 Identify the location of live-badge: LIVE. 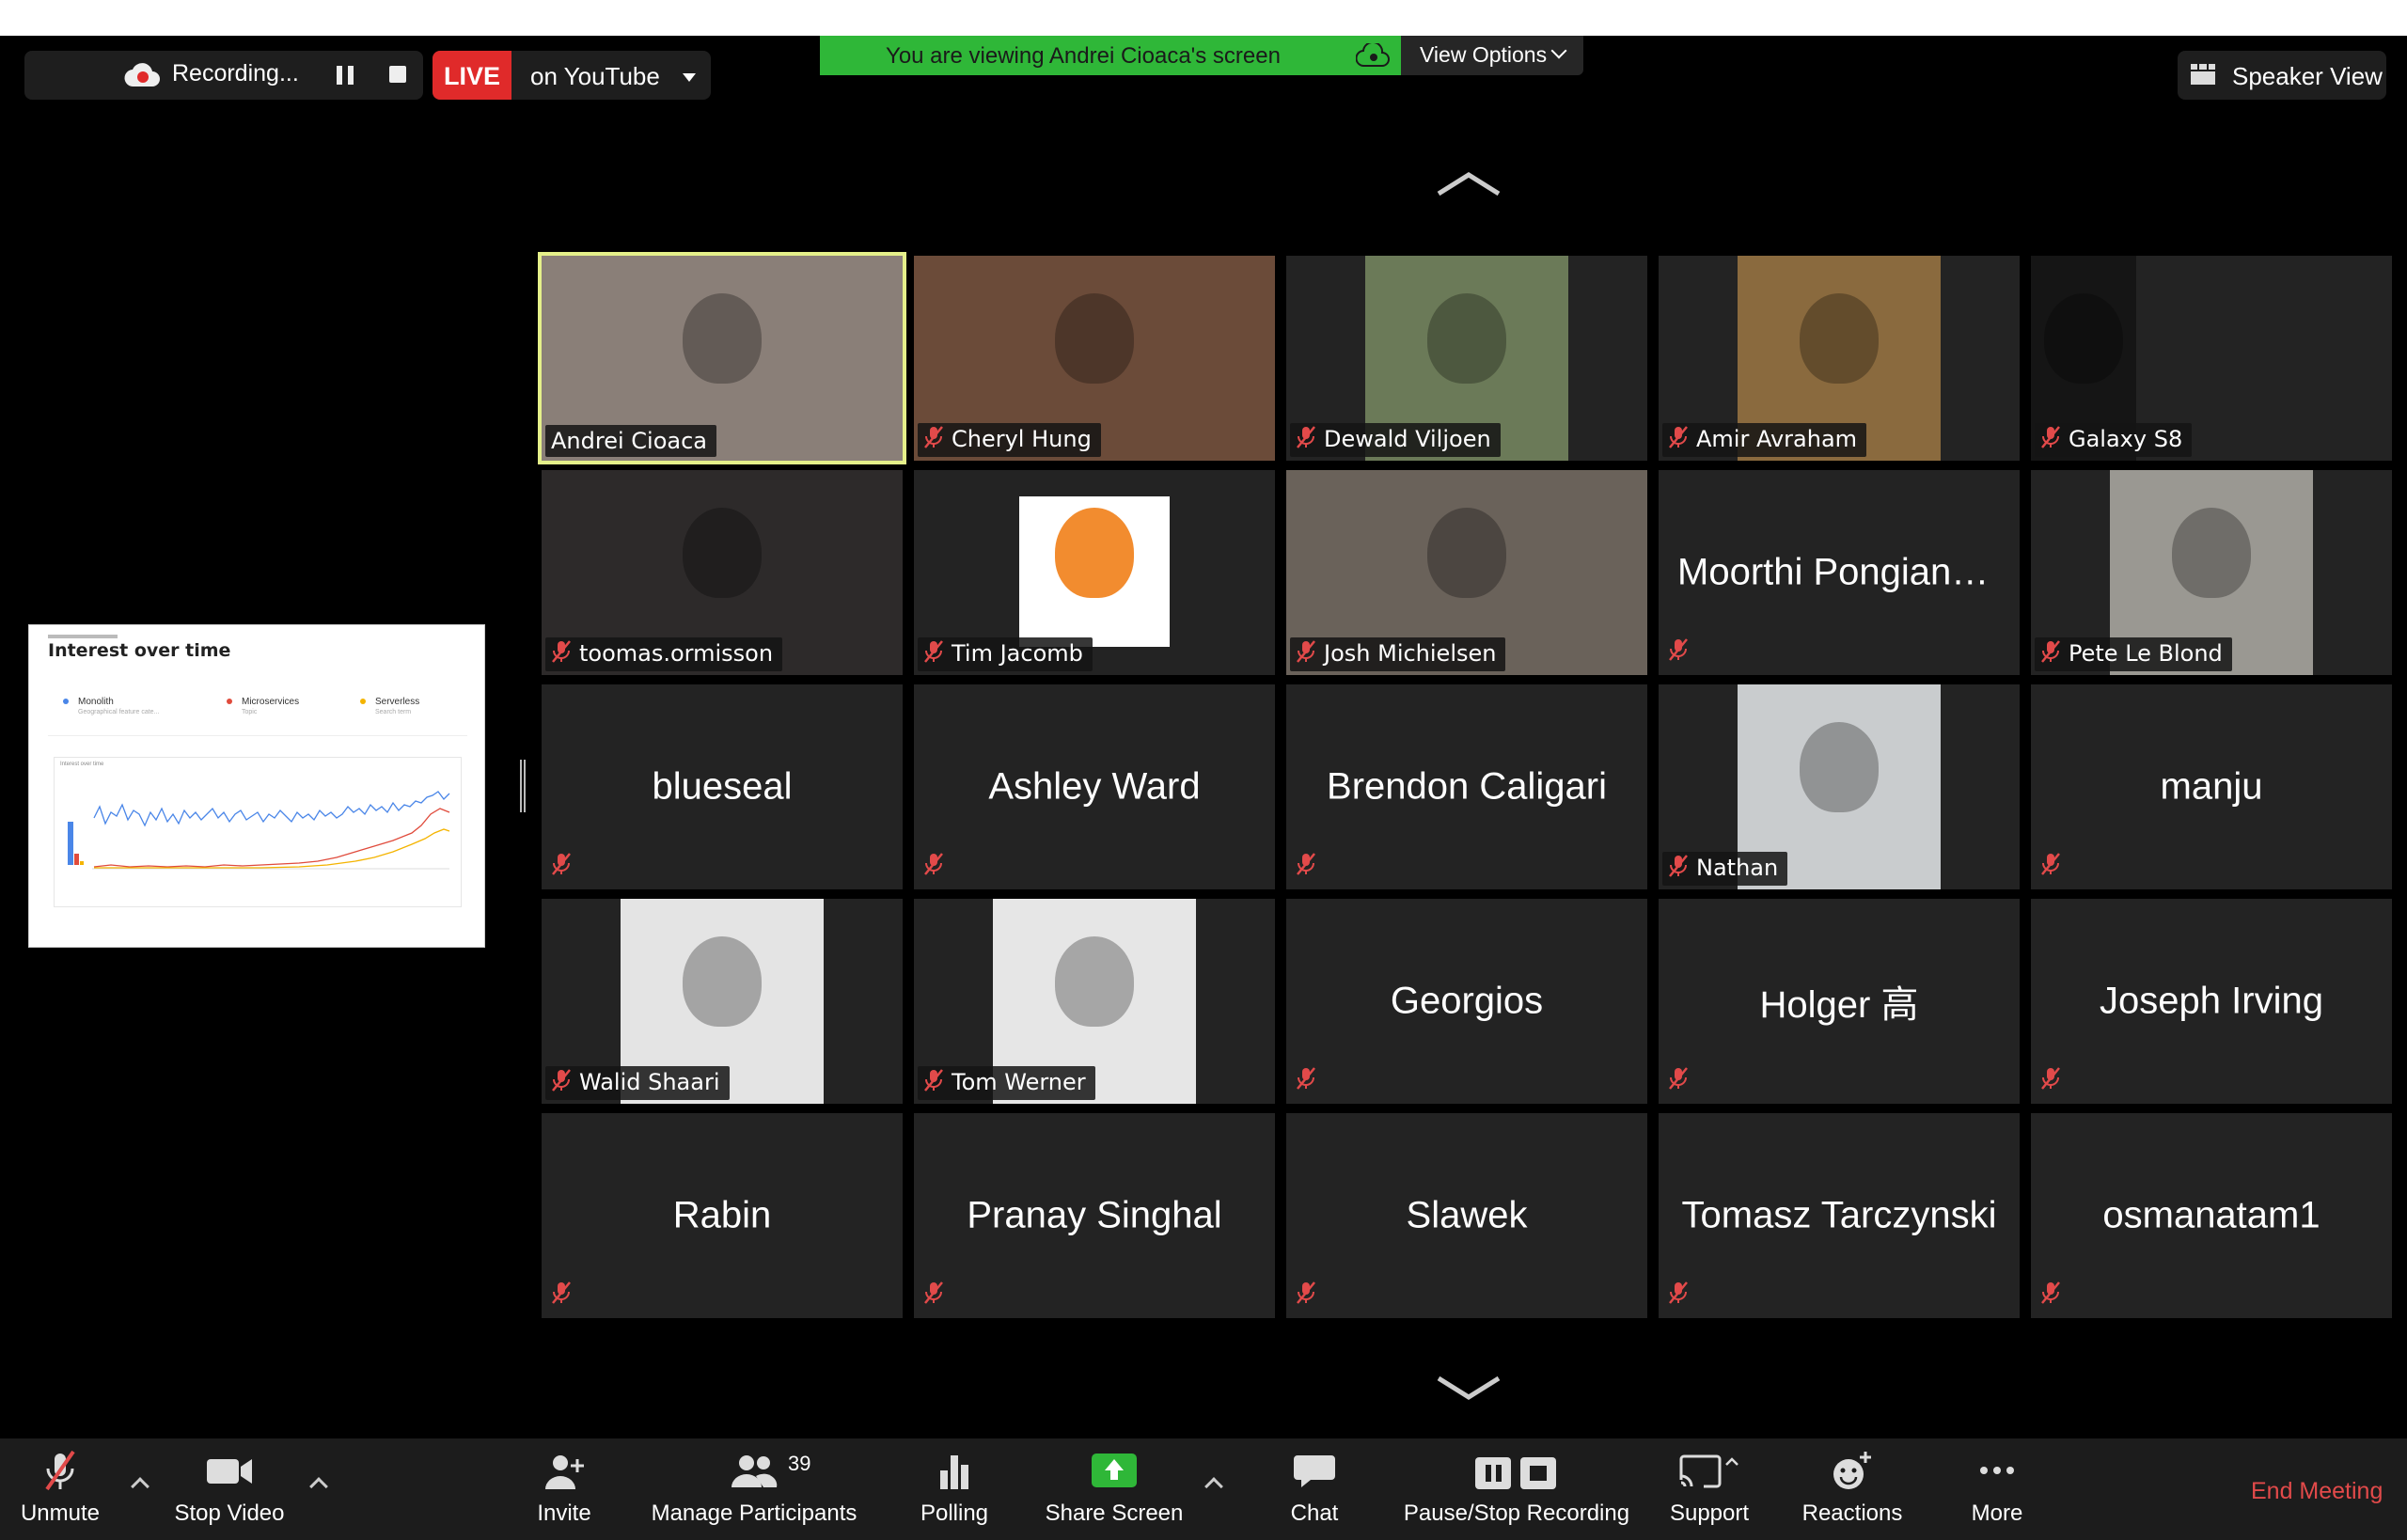
(472, 75).